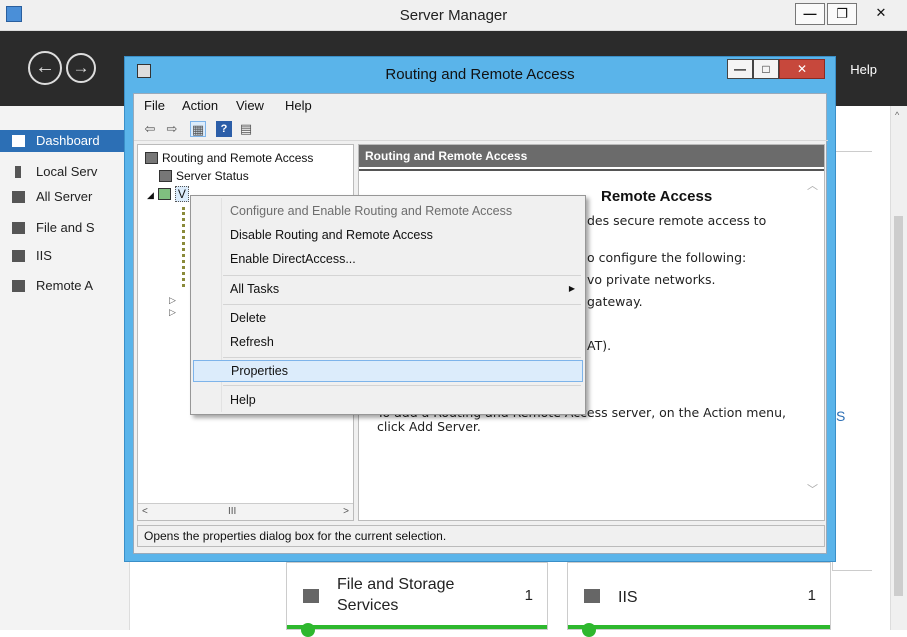 The height and width of the screenshot is (637, 907). I want to click on menu-help: Help, so click(298, 105).